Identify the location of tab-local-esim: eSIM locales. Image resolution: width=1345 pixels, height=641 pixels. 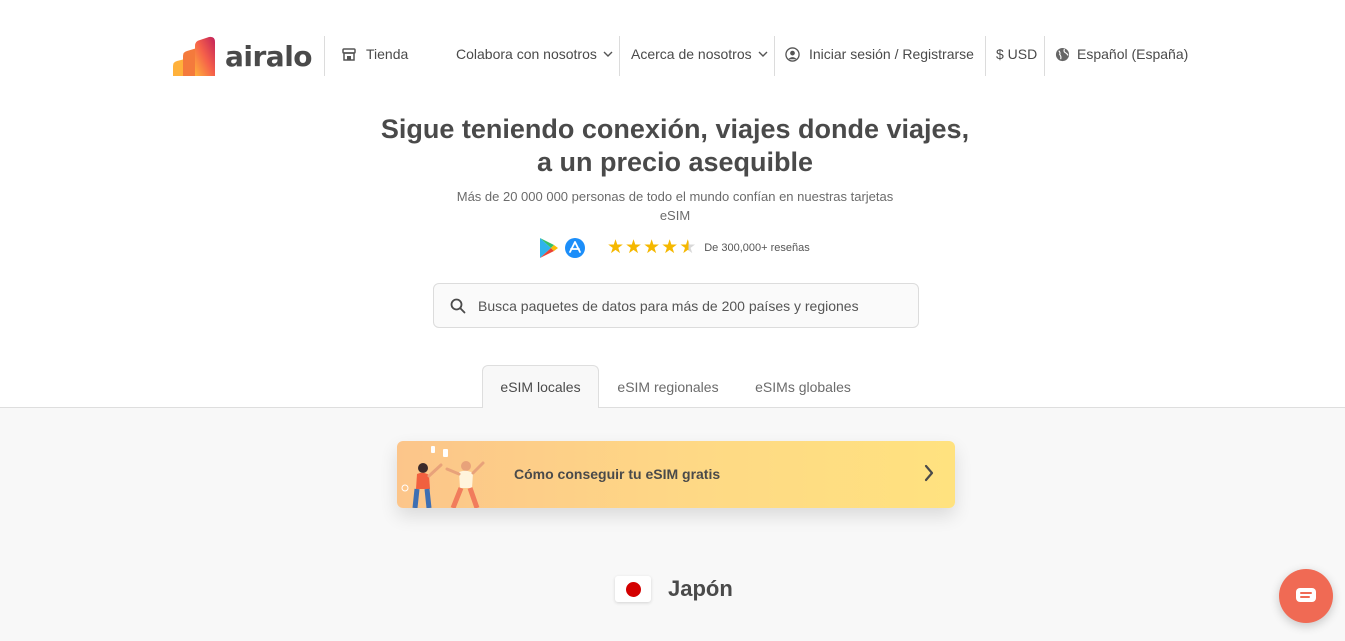
(540, 386).